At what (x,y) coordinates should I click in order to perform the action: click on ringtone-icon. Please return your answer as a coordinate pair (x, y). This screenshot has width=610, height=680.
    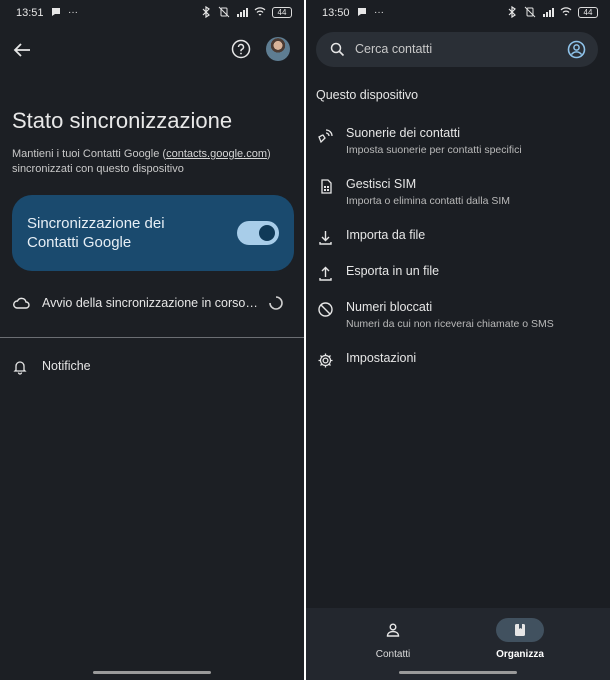
    Looking at the image, I should click on (325, 136).